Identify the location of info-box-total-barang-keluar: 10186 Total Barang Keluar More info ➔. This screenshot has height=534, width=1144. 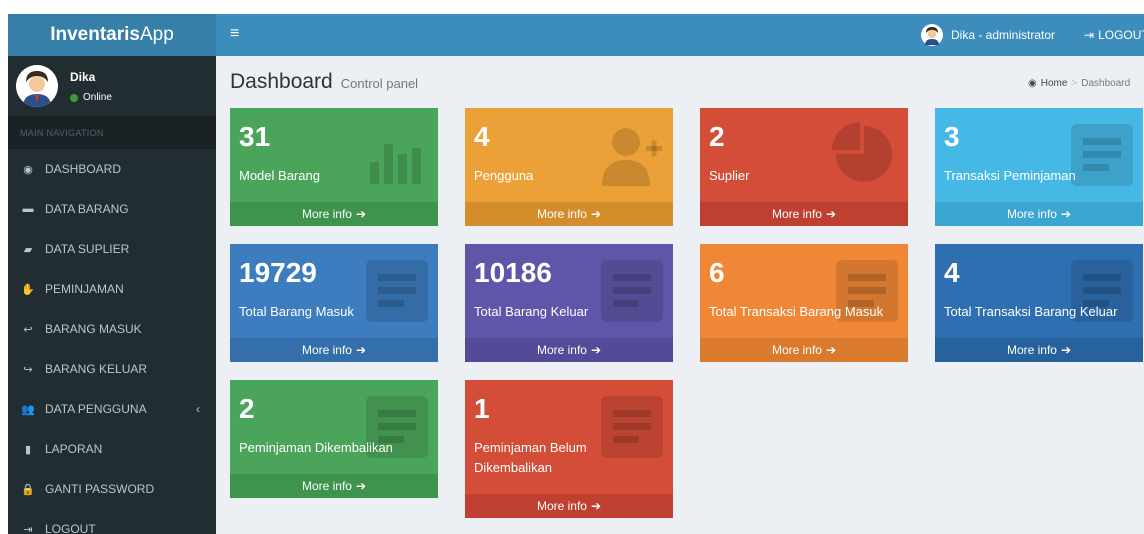
(569, 303).